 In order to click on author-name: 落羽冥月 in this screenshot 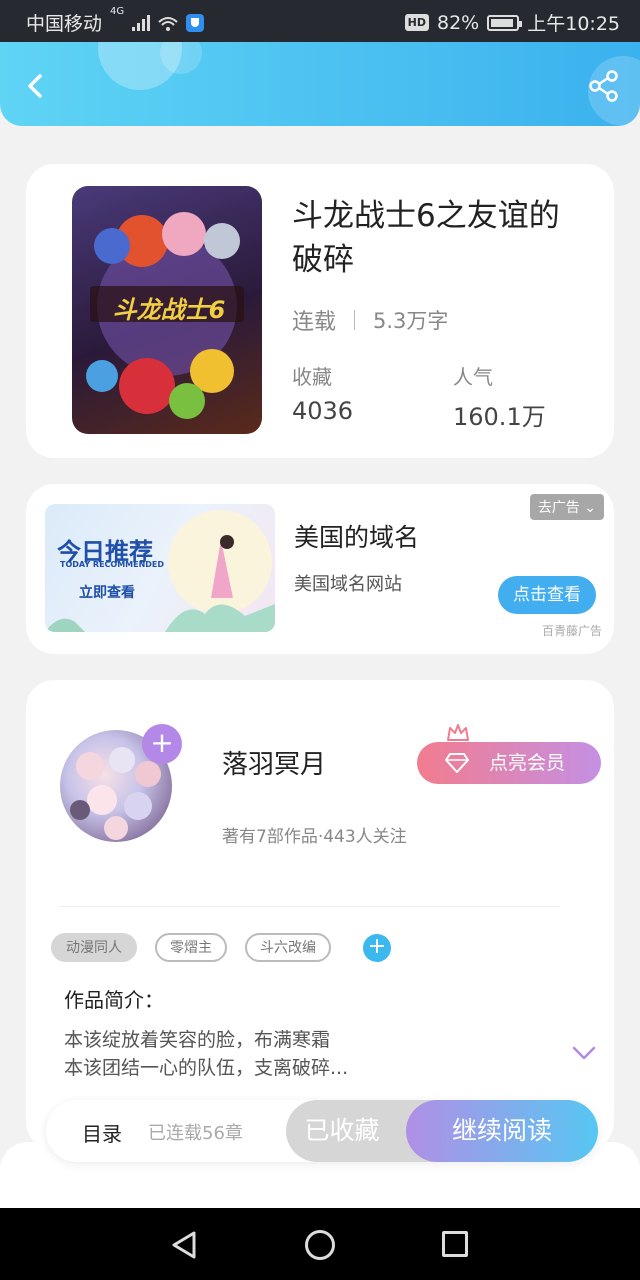, I will do `click(274, 762)`.